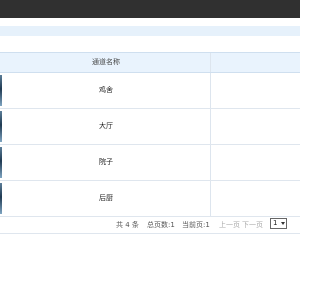 This screenshot has width=320, height=300. I want to click on pagination-bar: 共 4 条 总页数:1 当前页:1 上一页 下一页 1, so click(150, 225).